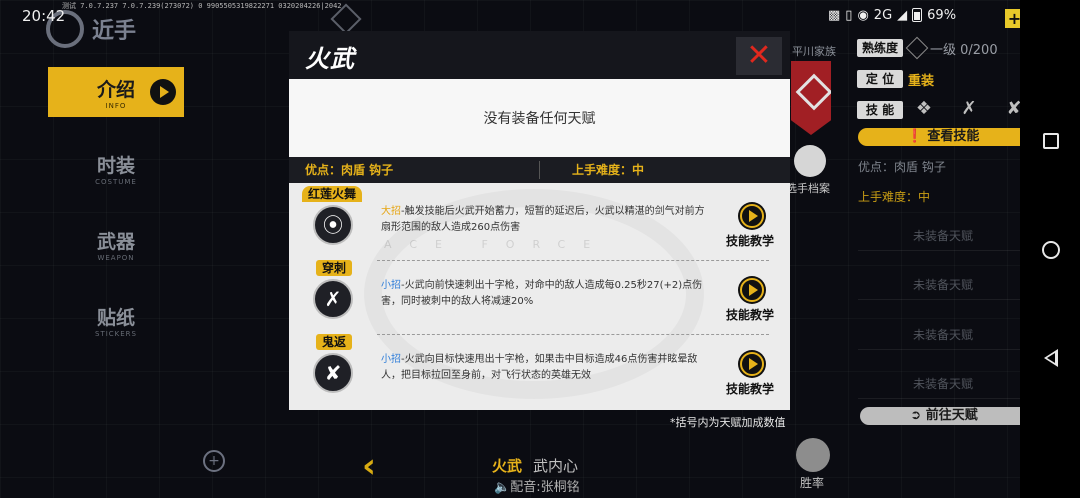  Describe the element at coordinates (902, 15) in the screenshot. I see `signal-icon: ◢` at that location.